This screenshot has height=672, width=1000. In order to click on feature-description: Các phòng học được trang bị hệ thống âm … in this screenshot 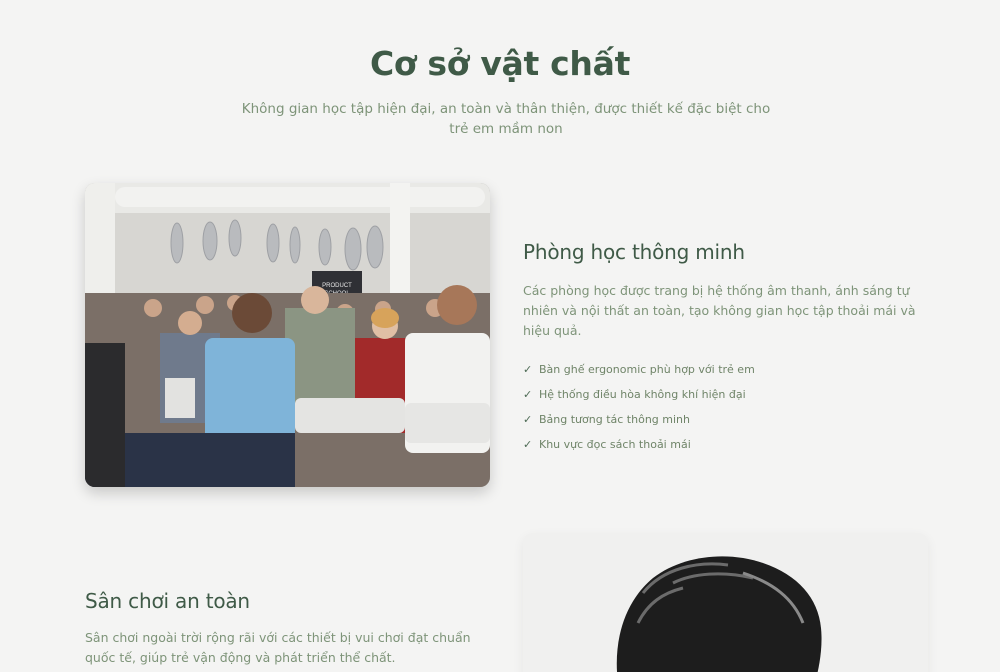, I will do `click(719, 310)`.